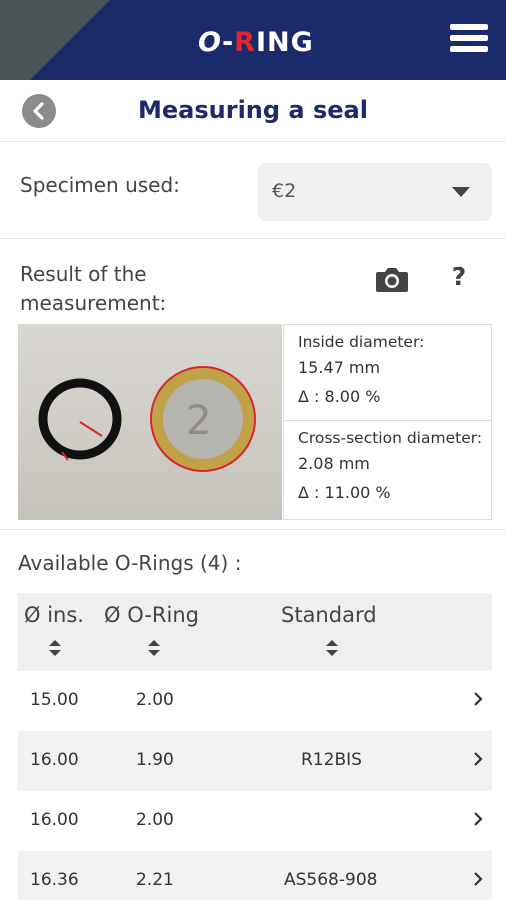  What do you see at coordinates (329, 615) in the screenshot?
I see `column-header-standard: Standard` at bounding box center [329, 615].